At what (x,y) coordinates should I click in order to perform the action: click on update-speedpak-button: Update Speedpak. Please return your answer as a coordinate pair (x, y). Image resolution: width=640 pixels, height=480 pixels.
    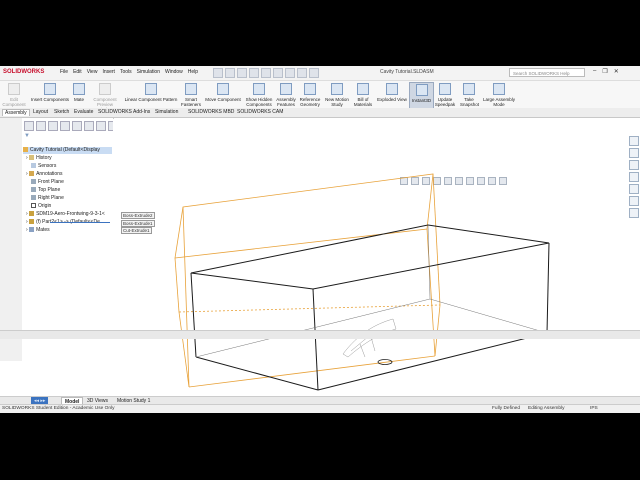
    Looking at the image, I should click on (445, 96).